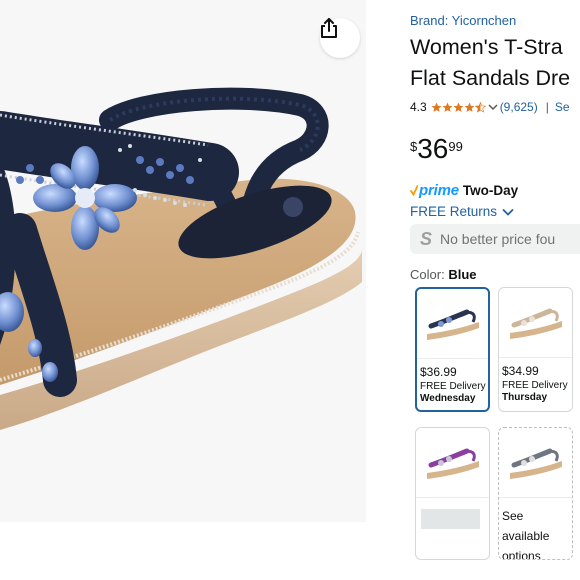 This screenshot has width=580, height=580. I want to click on prime-logo: prime, so click(439, 190).